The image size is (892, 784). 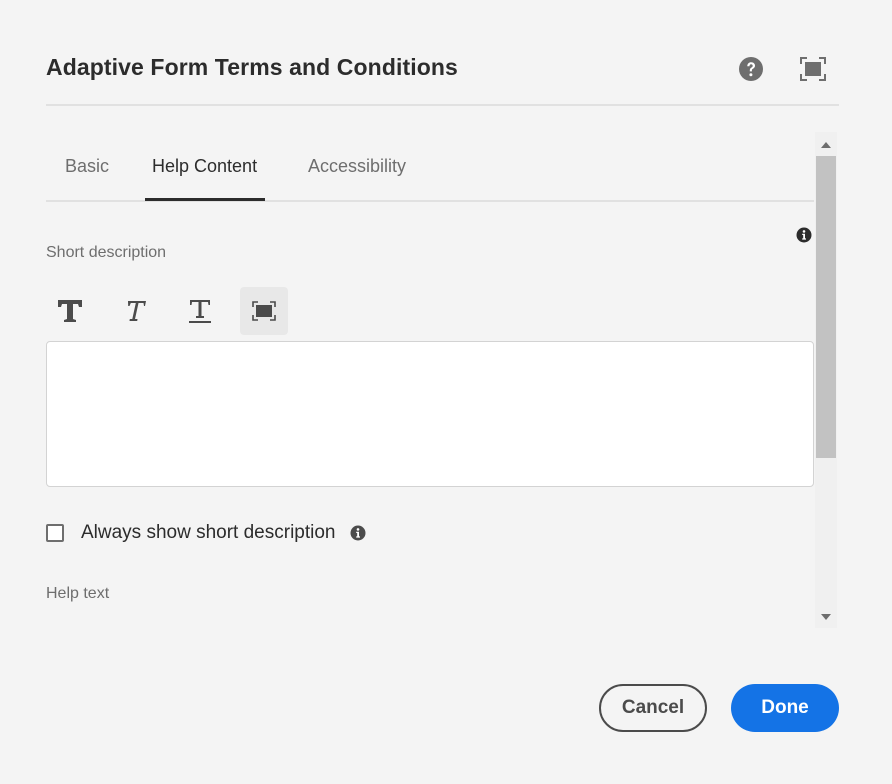 I want to click on bold-icon, so click(x=70, y=311).